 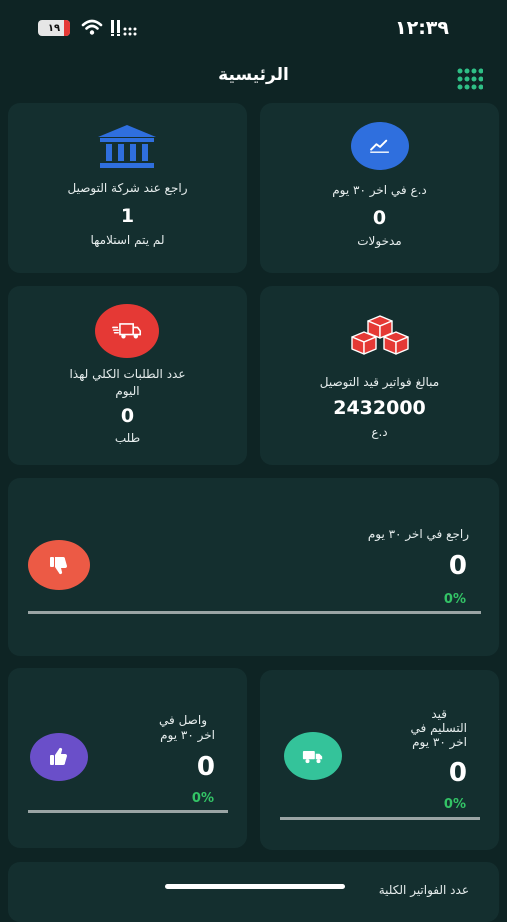 What do you see at coordinates (127, 758) in the screenshot?
I see `arrived-card: واصل في اخر ٣٠ يوم 0 0%` at bounding box center [127, 758].